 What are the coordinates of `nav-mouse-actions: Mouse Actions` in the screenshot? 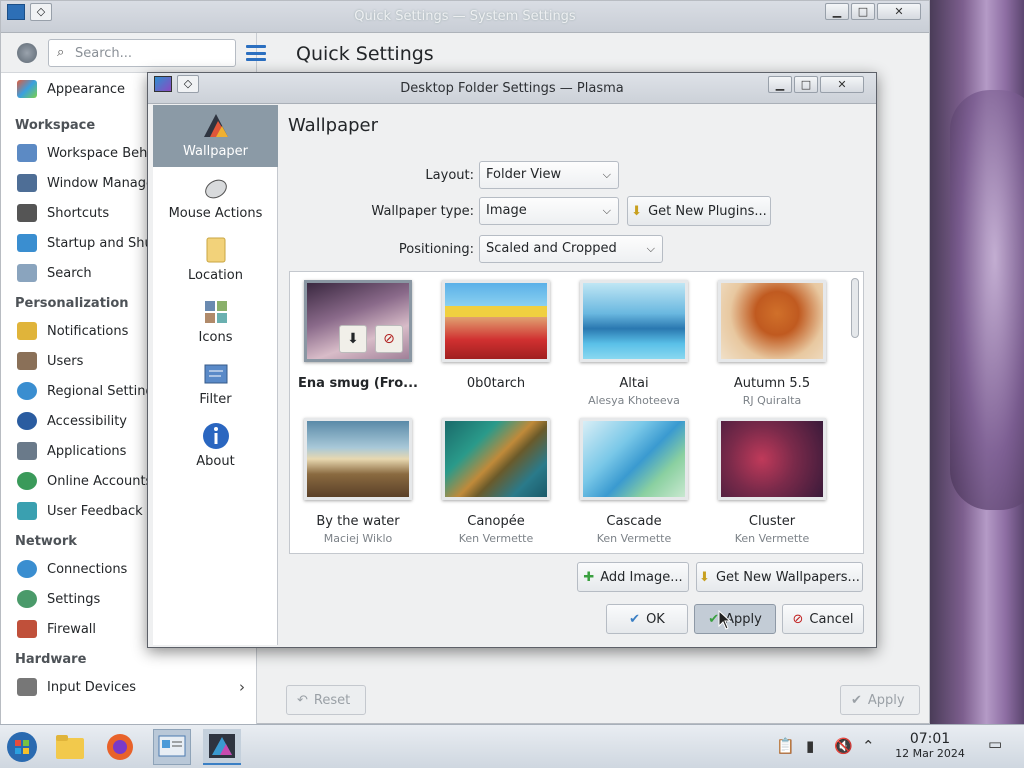 It's located at (215, 198).